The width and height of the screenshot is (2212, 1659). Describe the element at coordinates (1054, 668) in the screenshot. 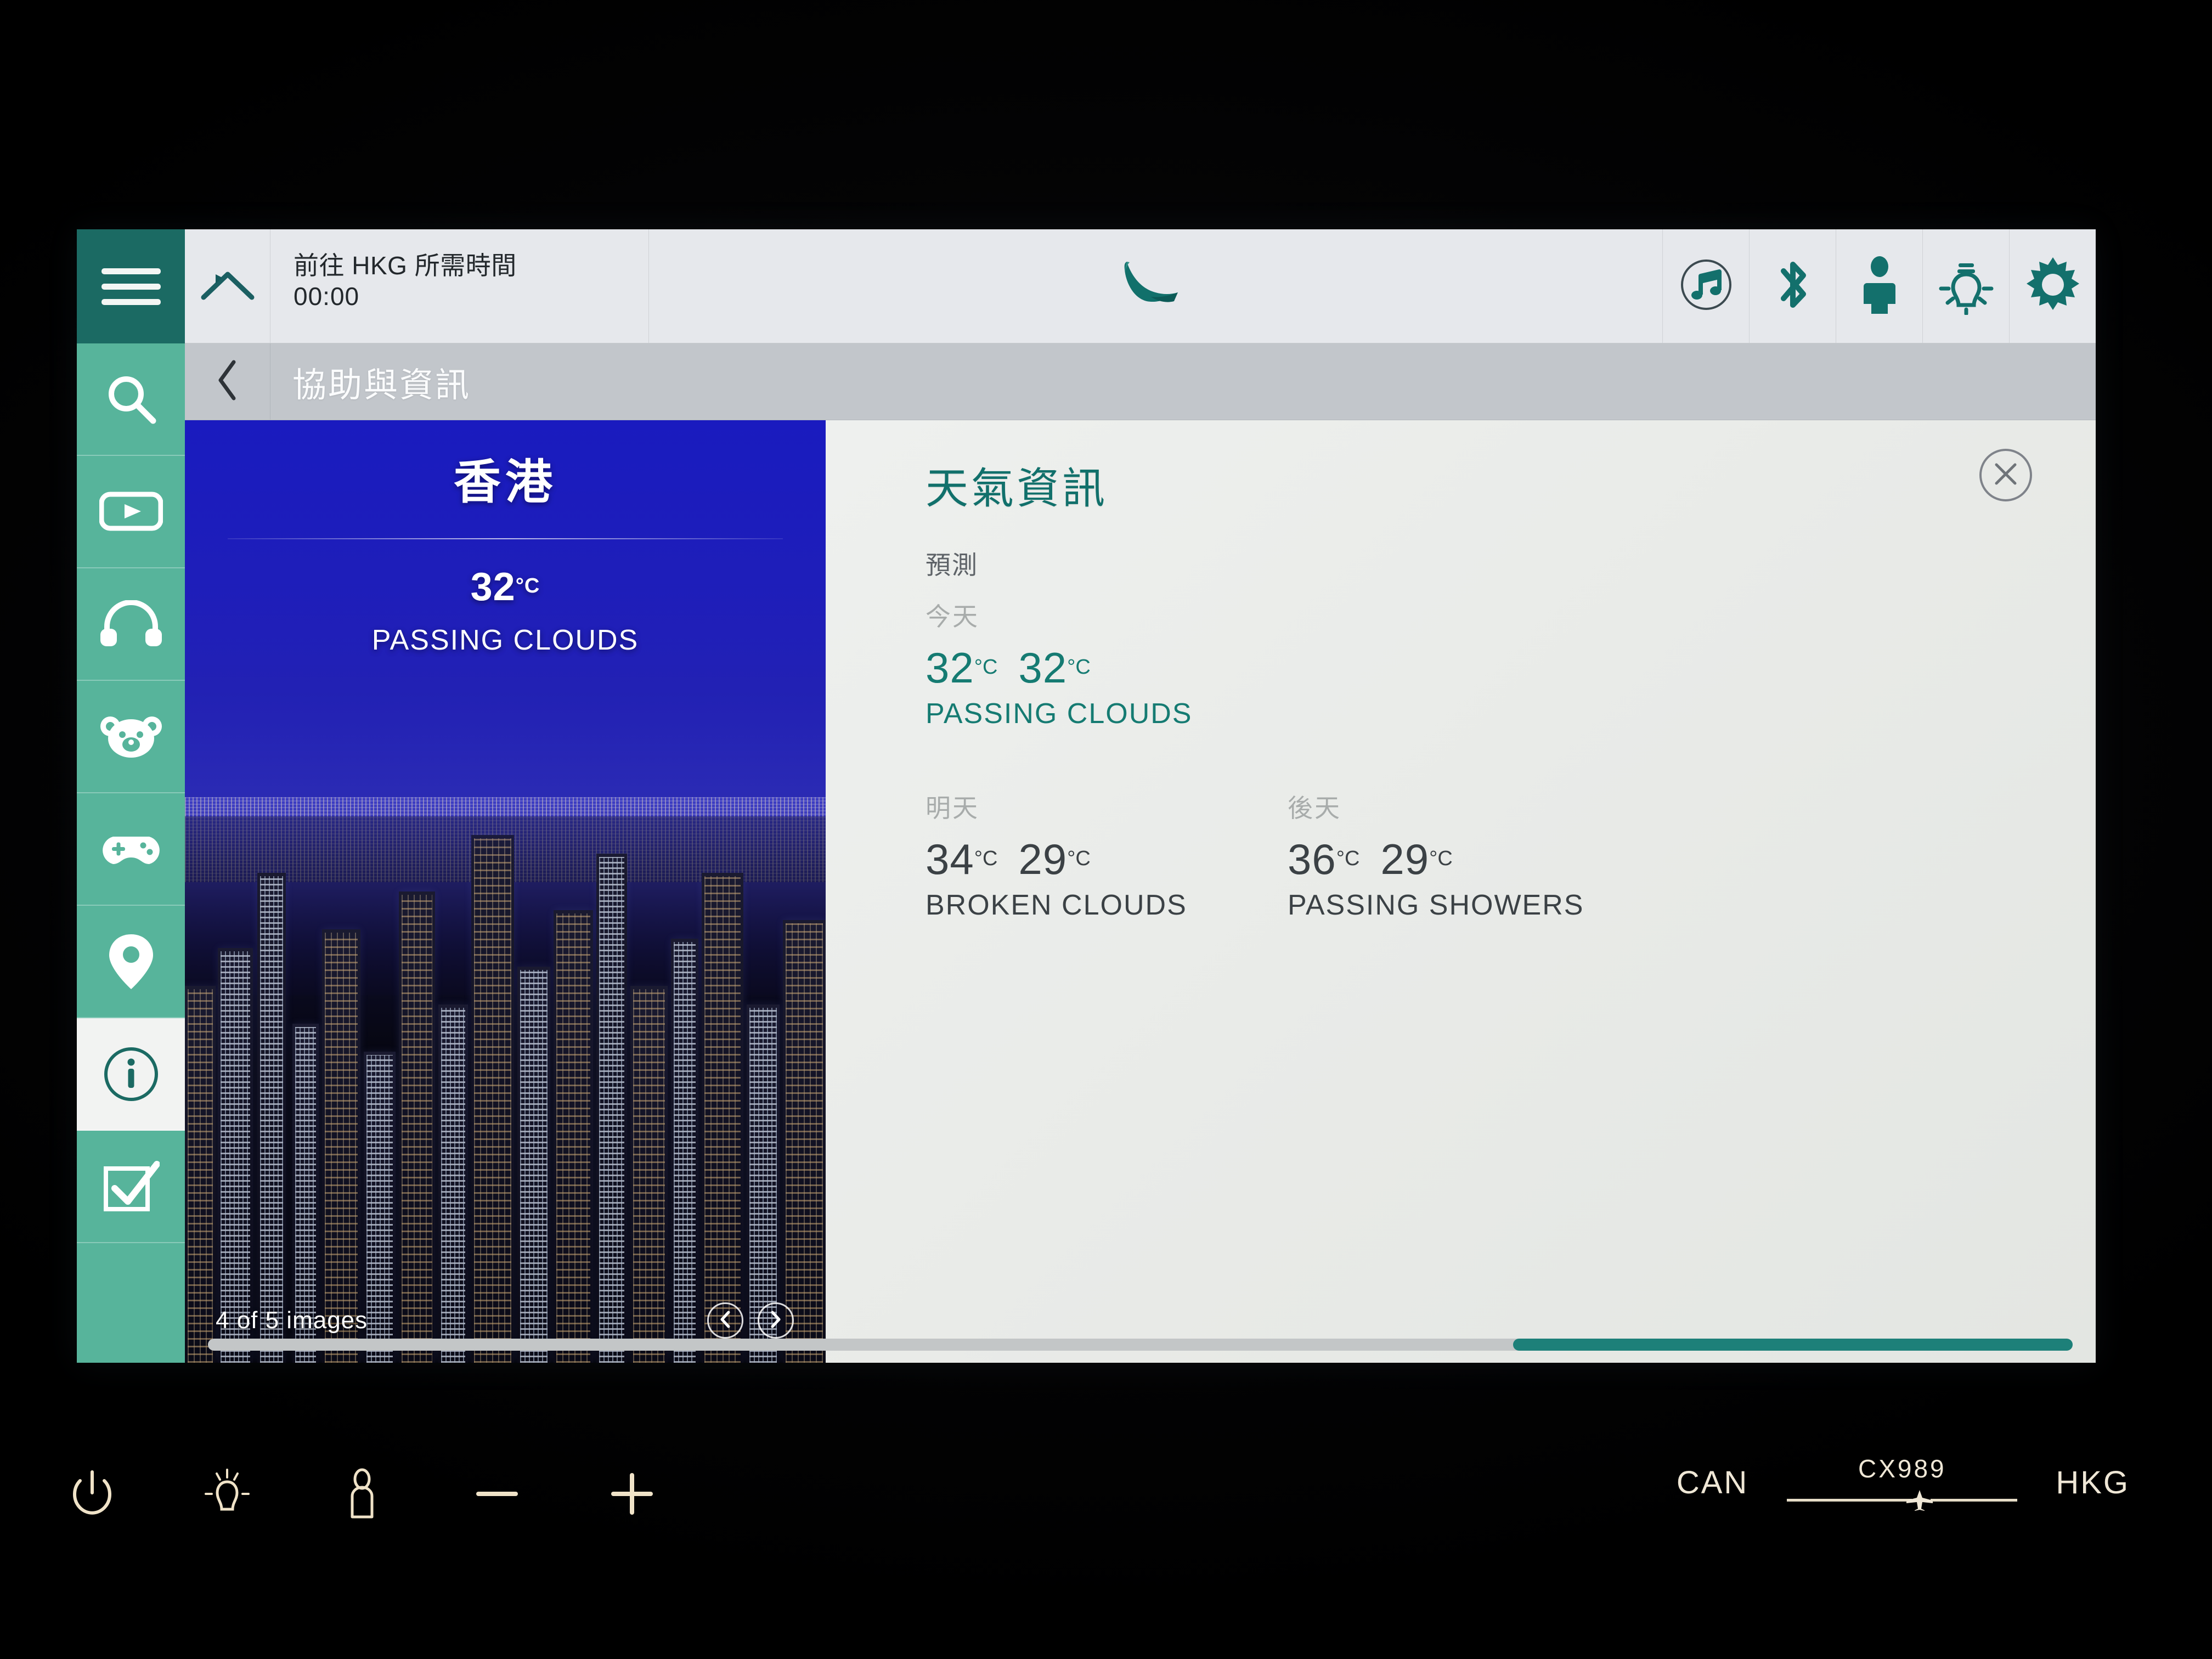

I see `forecast-low: 32°C` at that location.